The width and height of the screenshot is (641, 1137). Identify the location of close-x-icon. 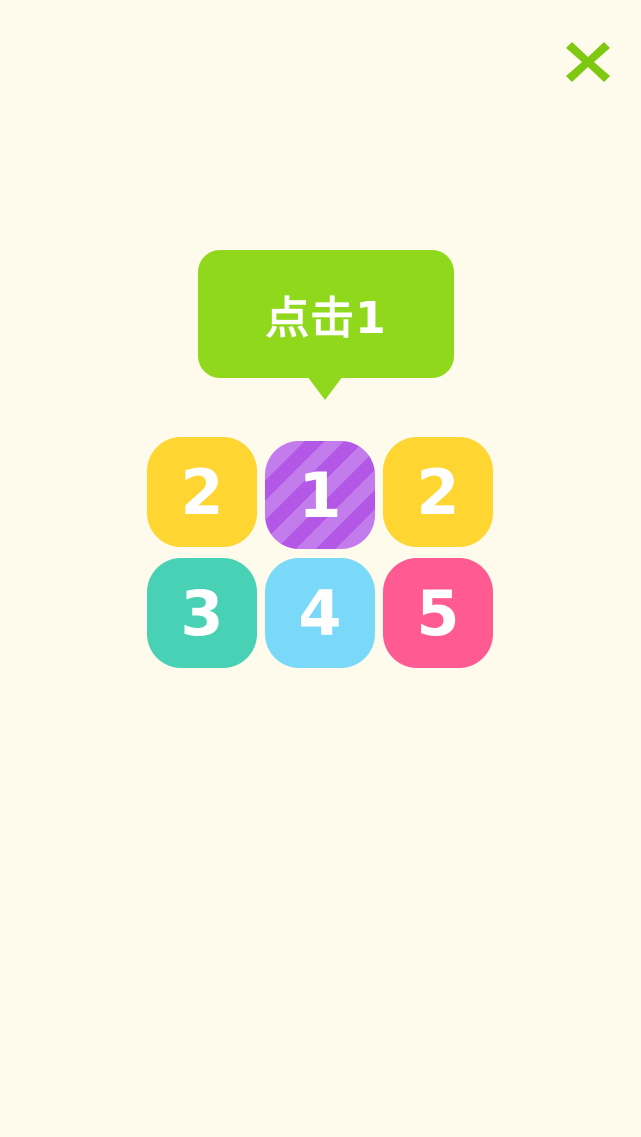
(588, 62).